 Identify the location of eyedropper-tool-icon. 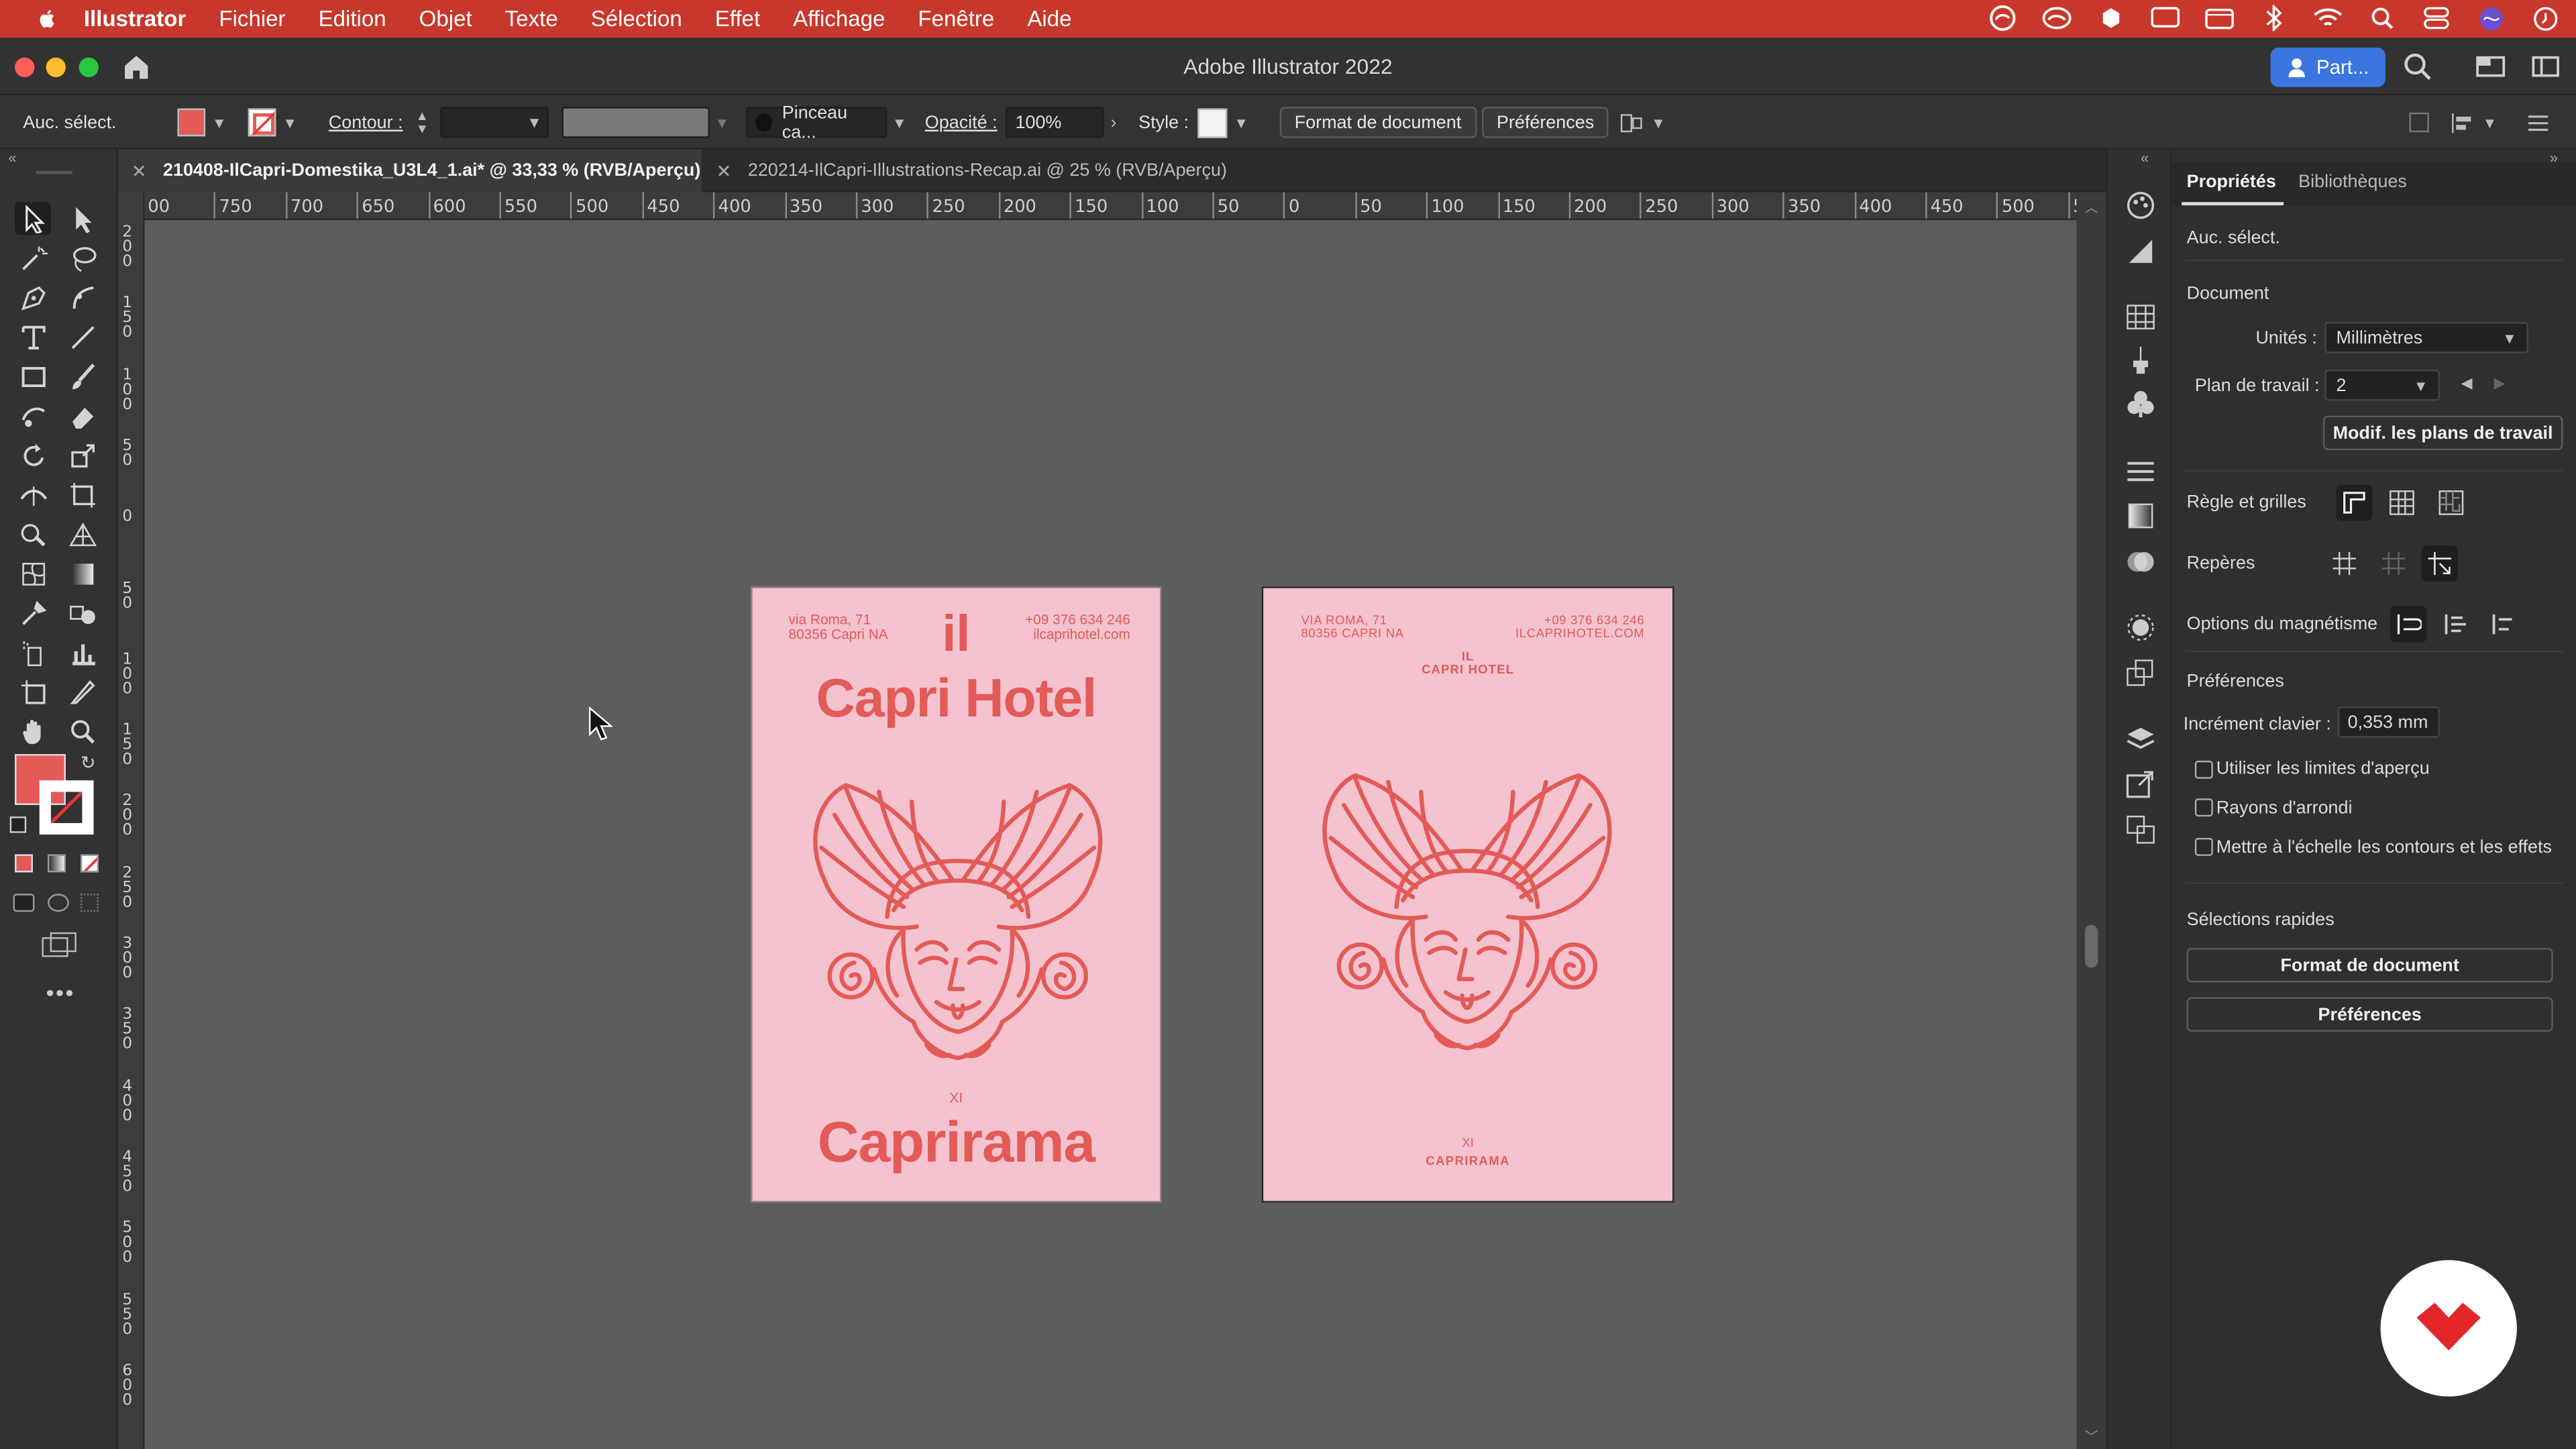
(33, 612).